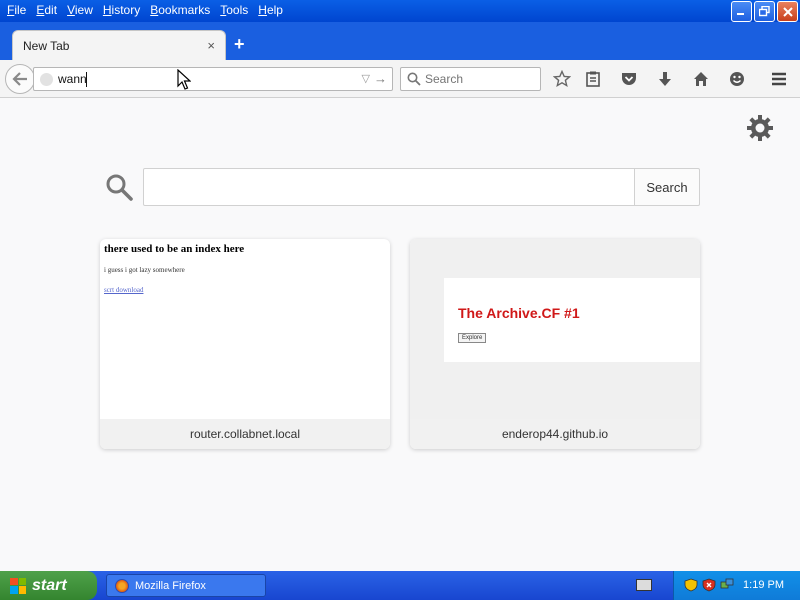 This screenshot has width=800, height=600. What do you see at coordinates (16, 10) in the screenshot?
I see `menu-file: File` at bounding box center [16, 10].